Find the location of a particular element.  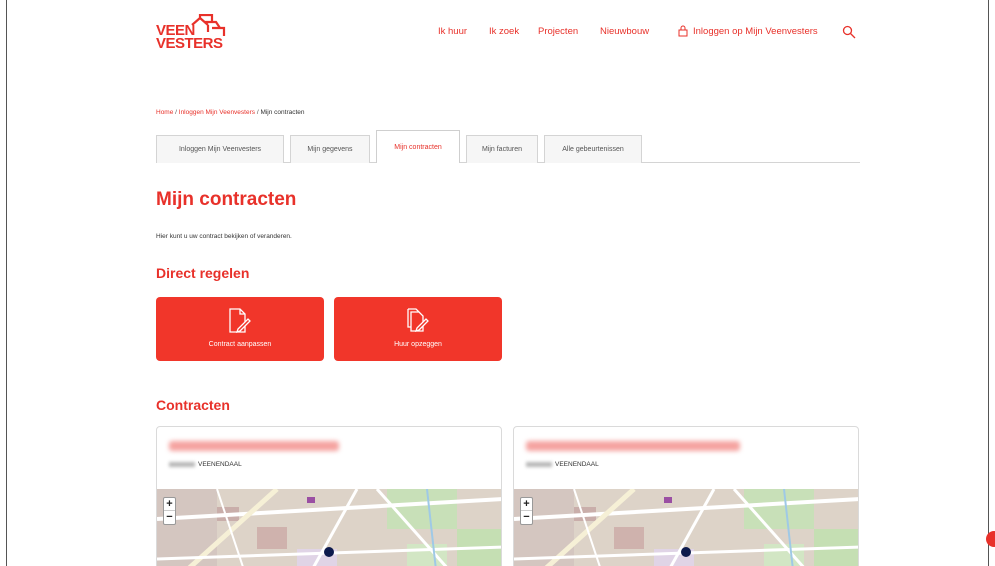

contract-aanpassen-button: Contract aanpassen is located at coordinates (240, 329).